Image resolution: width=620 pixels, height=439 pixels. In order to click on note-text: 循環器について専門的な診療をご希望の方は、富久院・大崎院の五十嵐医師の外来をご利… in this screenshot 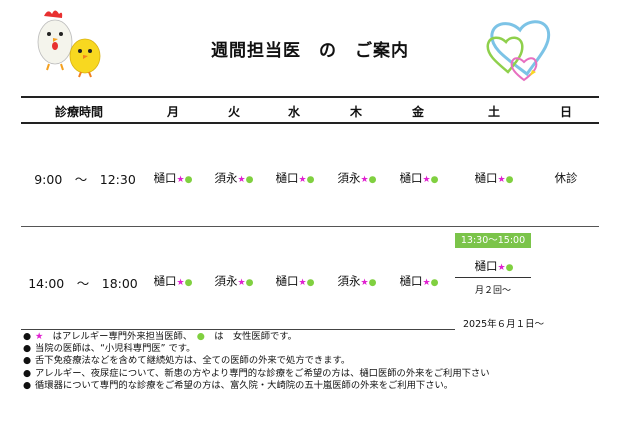, I will do `click(244, 385)`.